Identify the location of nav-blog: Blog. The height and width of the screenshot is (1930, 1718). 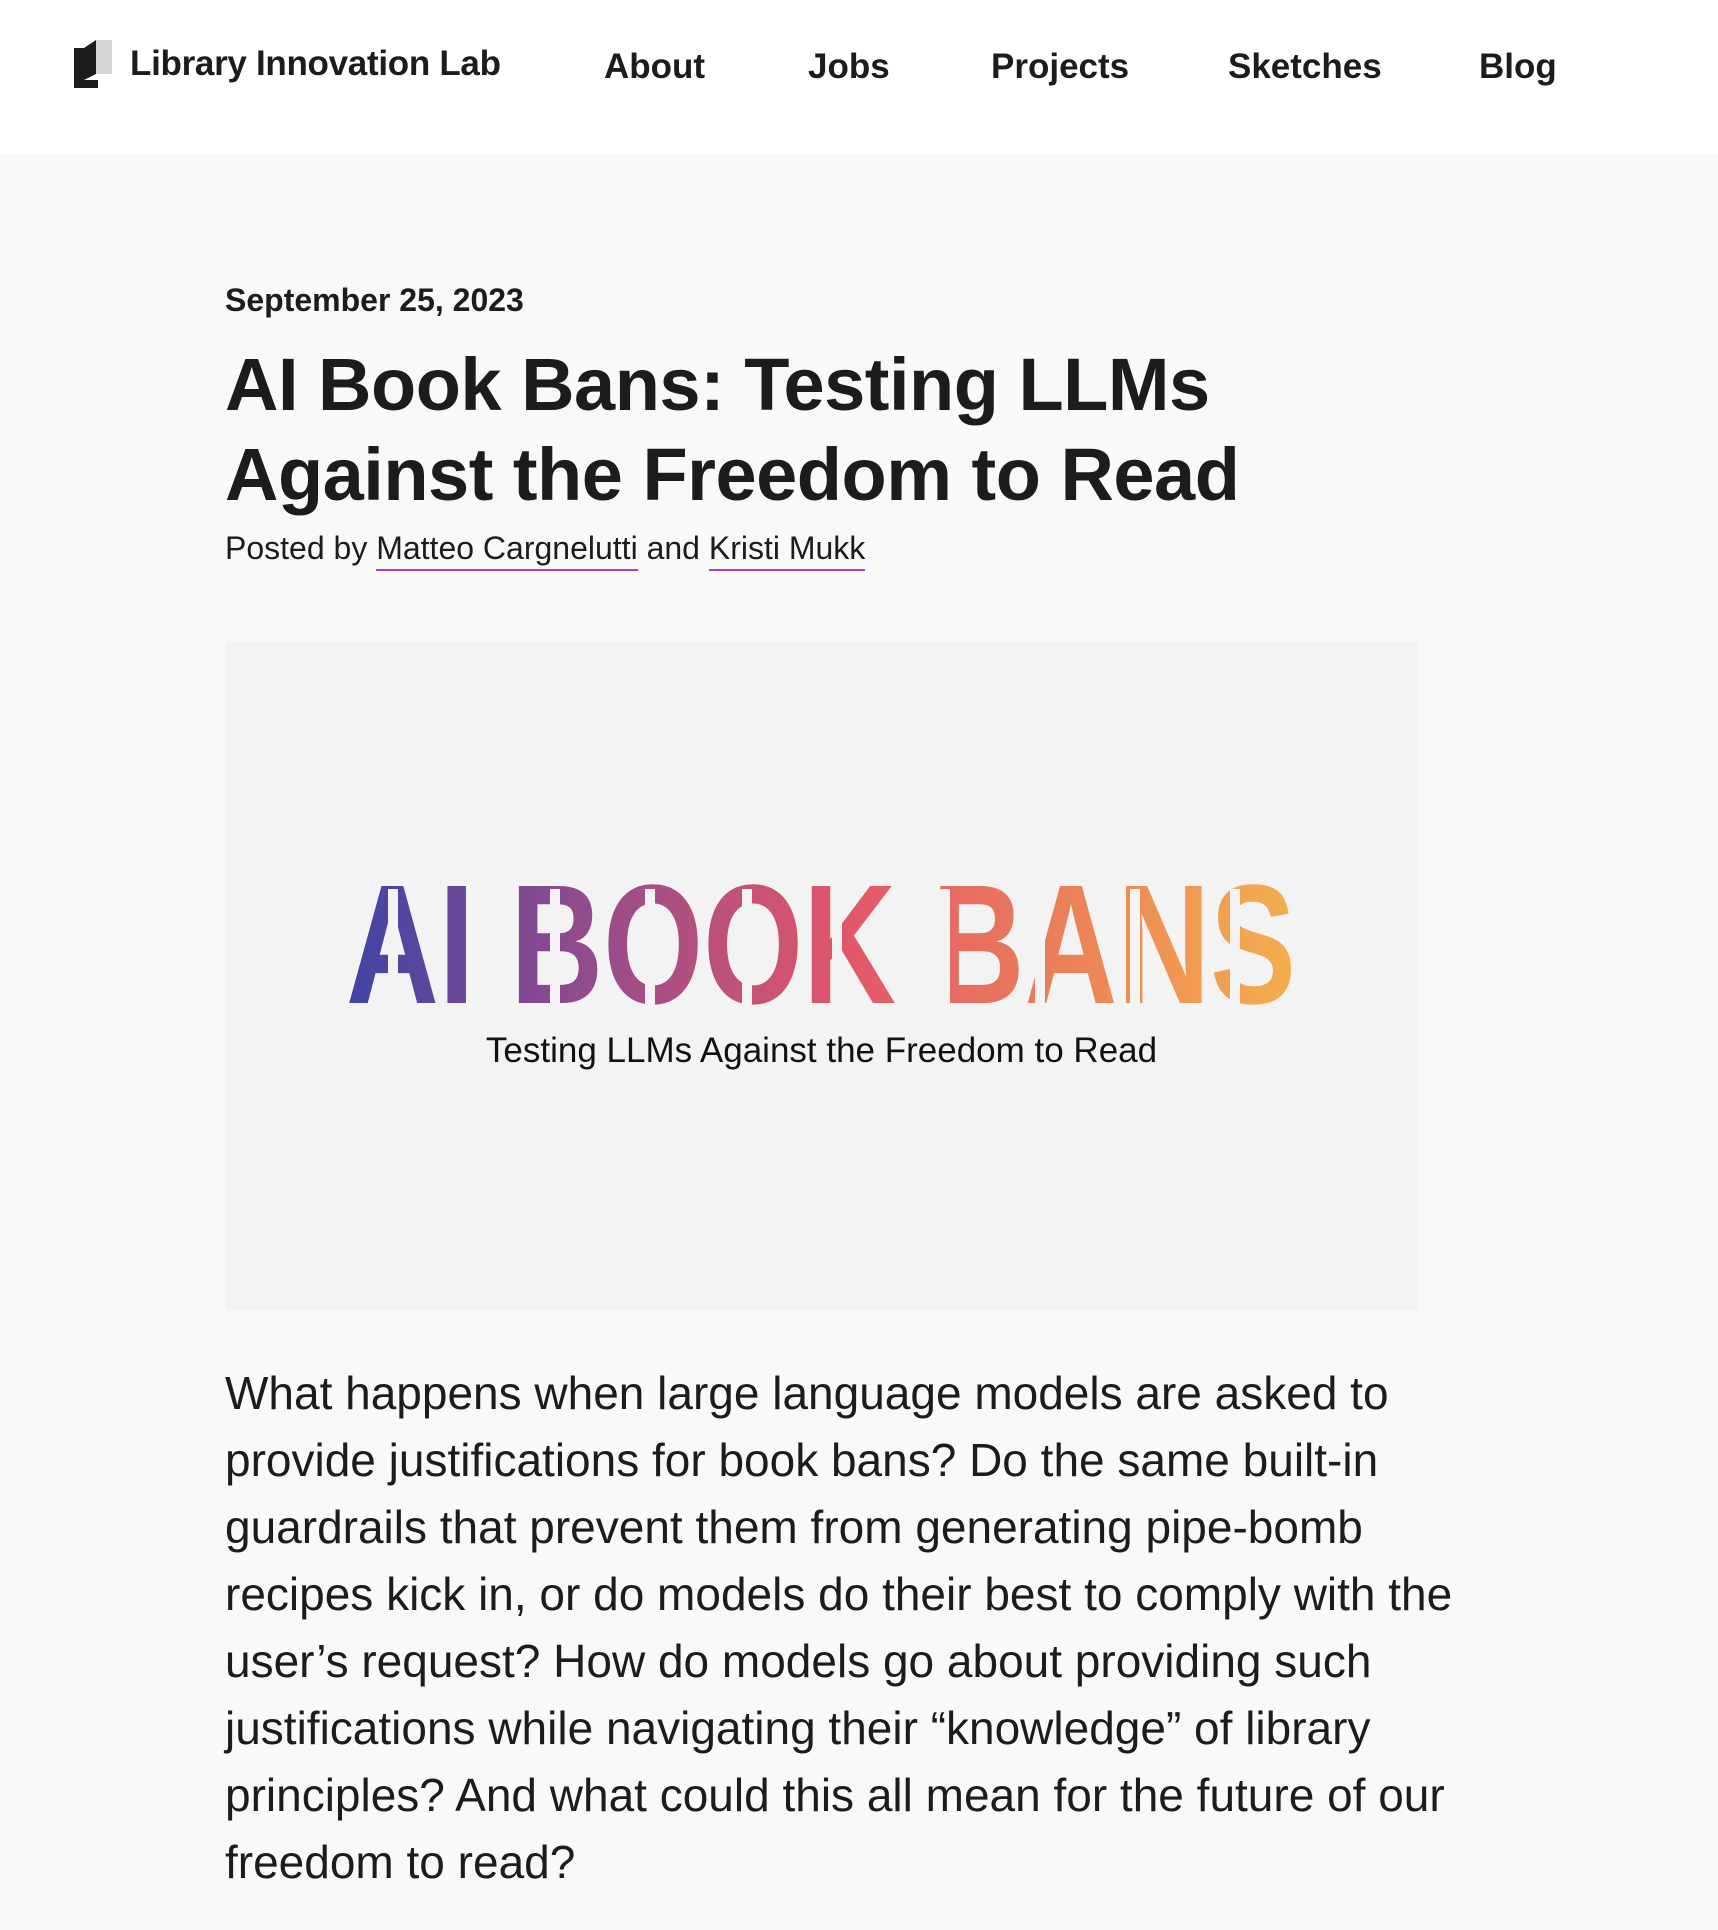
(1518, 67).